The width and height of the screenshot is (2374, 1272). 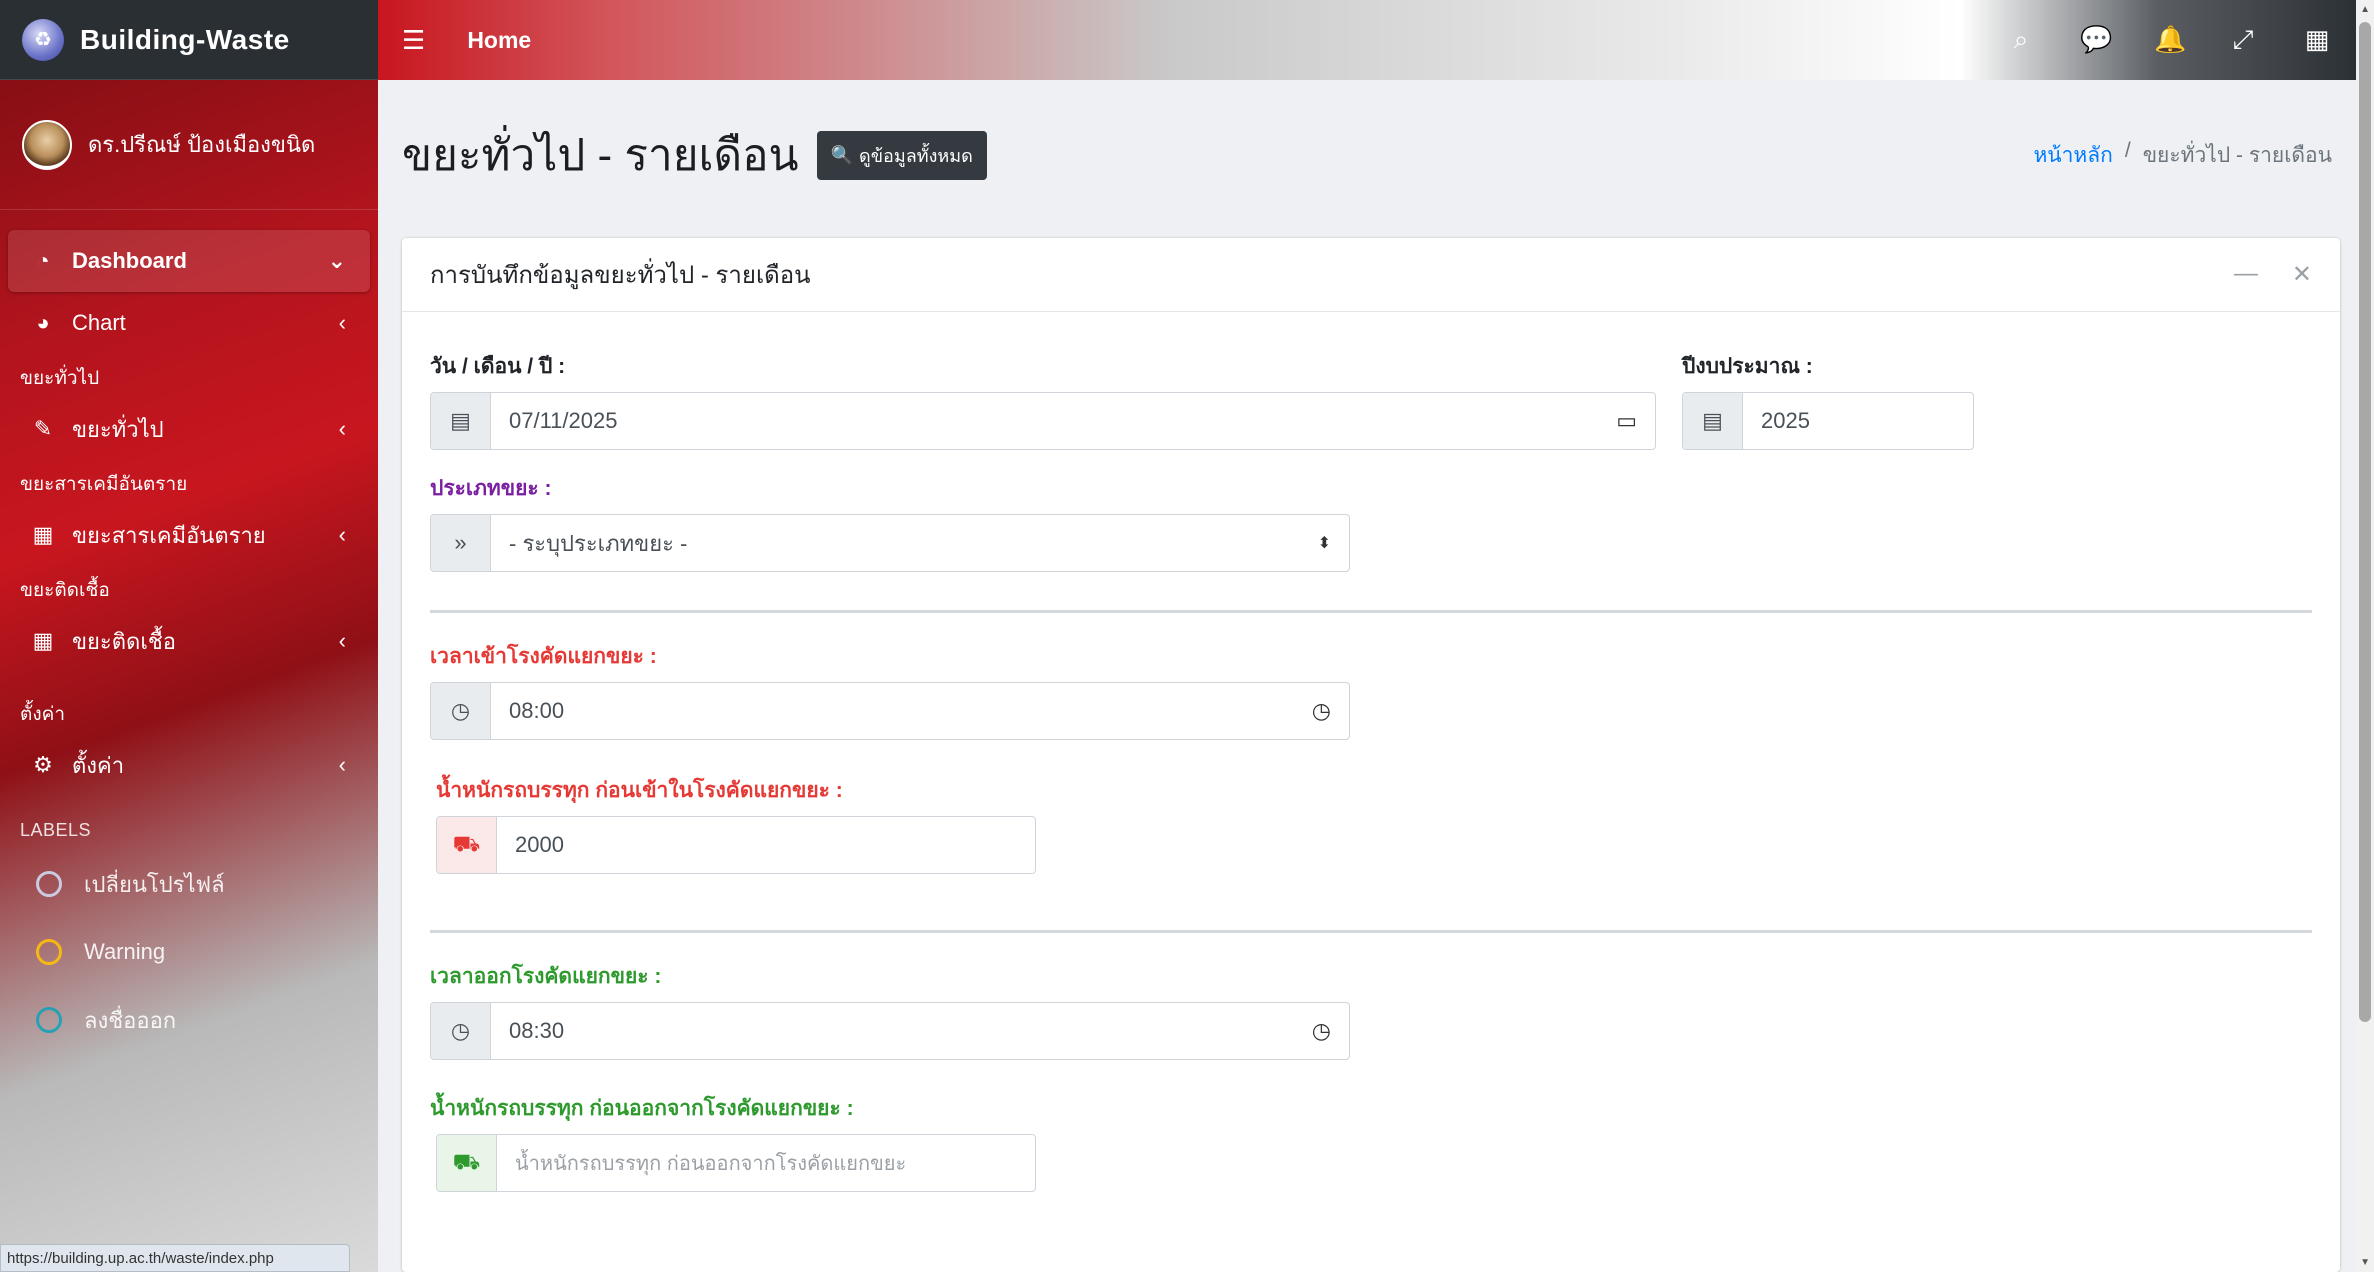 What do you see at coordinates (639, 790) in the screenshot?
I see `entry-weight-label: น้ำหนักรถบรรทุก ก่อนเข้าในโรงคัดแยกขยะ :` at bounding box center [639, 790].